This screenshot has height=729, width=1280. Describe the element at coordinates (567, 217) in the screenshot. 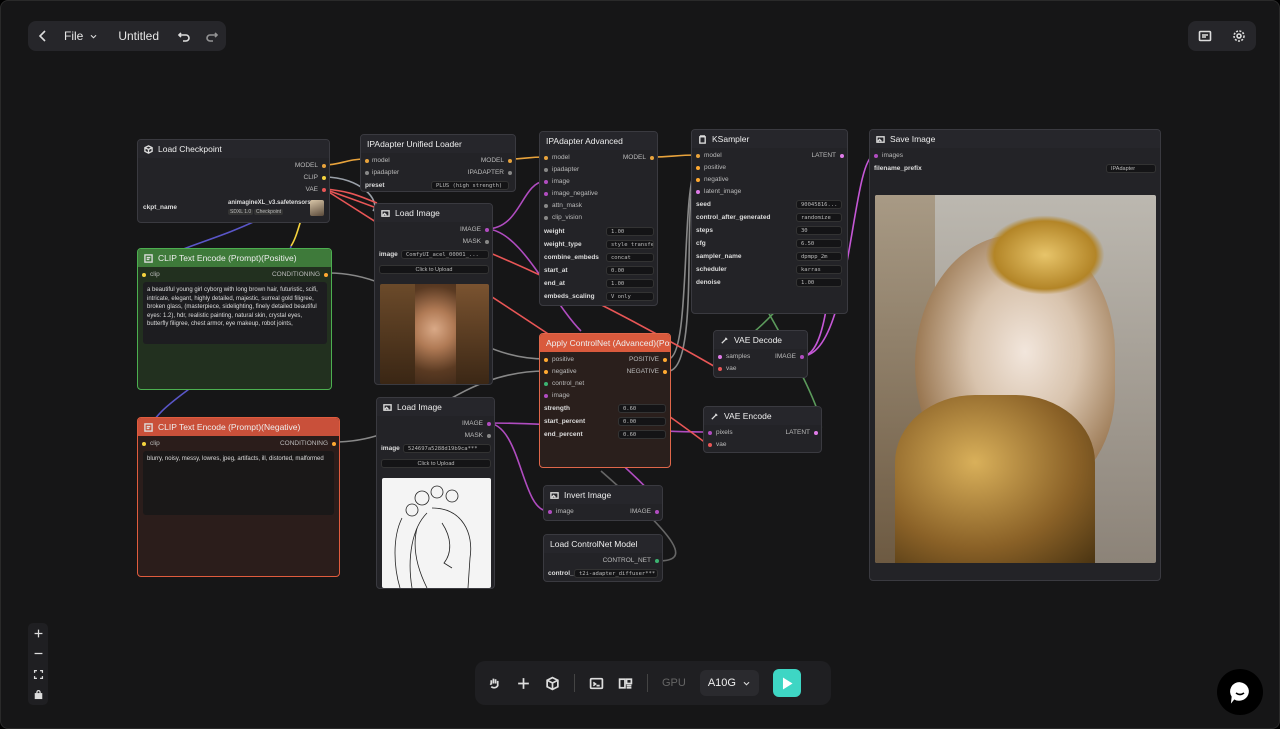

I see `input-clip-vision: clip_vision` at that location.